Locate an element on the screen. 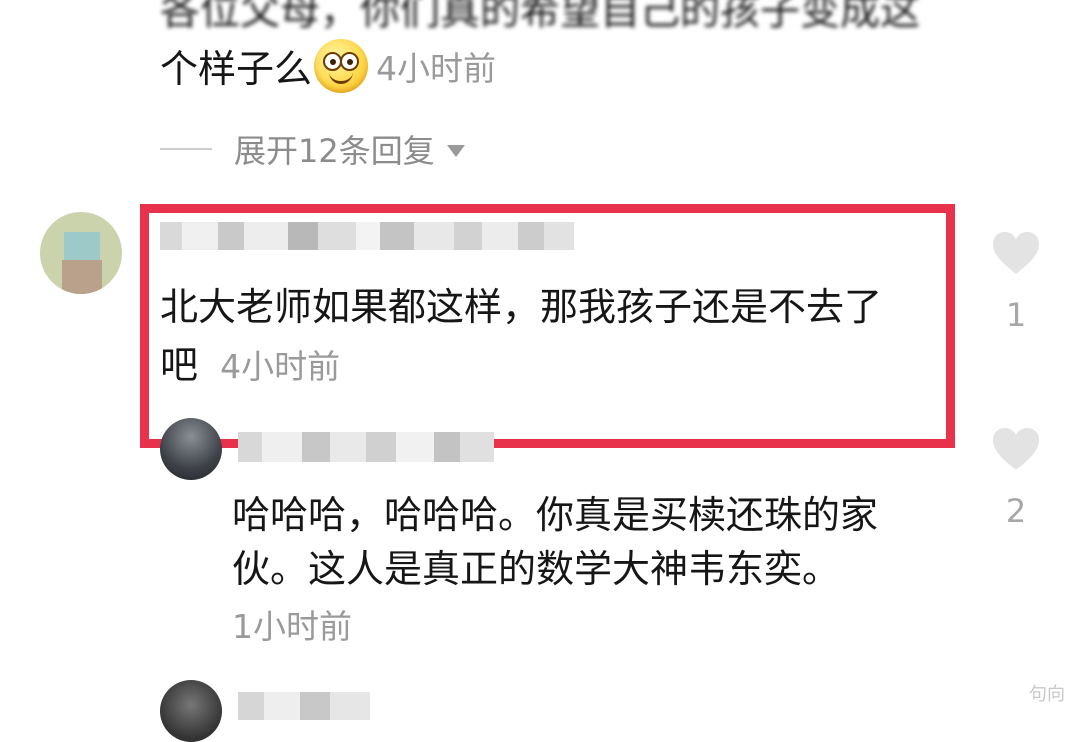 This screenshot has height=742, width=1079. main-comment-line-1: 北大老师如果都这样，那我孩子还是不去了 is located at coordinates (521, 307).